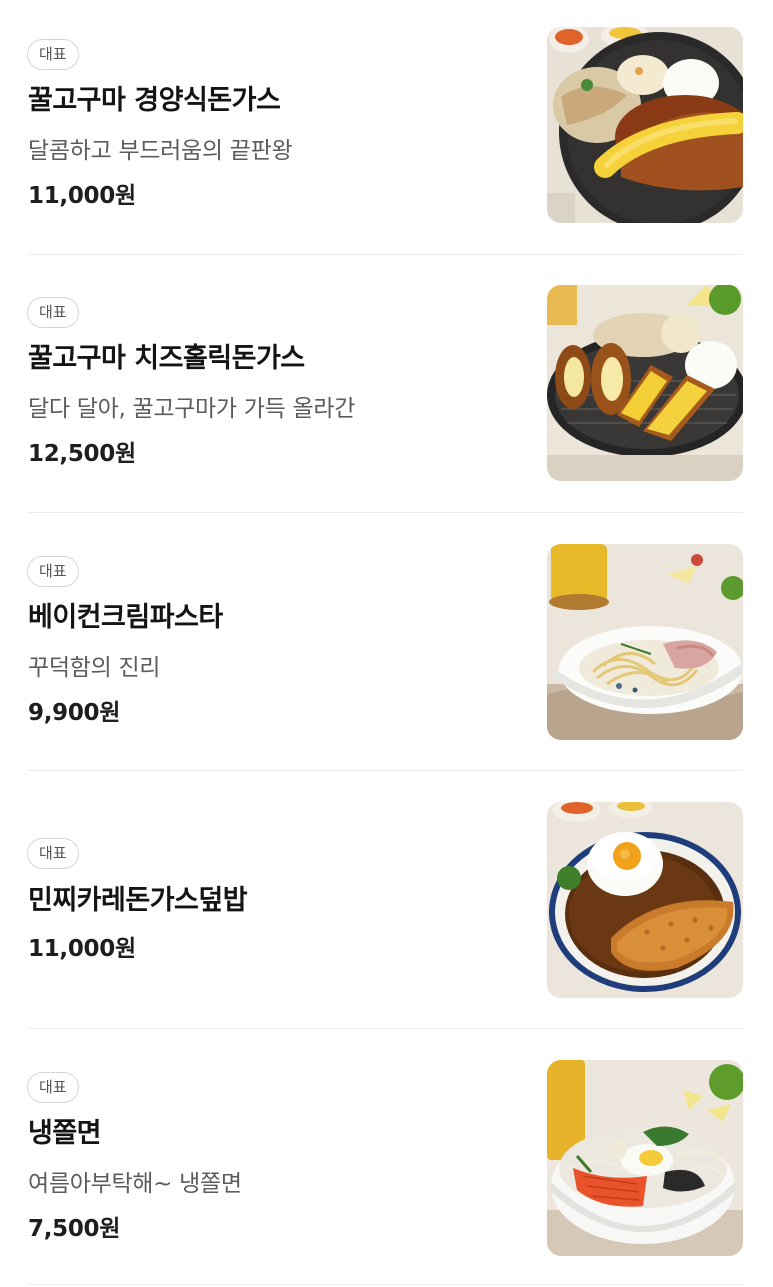 This screenshot has height=1287, width=773. What do you see at coordinates (645, 125) in the screenshot?
I see `pork-cutlet-plate-image` at bounding box center [645, 125].